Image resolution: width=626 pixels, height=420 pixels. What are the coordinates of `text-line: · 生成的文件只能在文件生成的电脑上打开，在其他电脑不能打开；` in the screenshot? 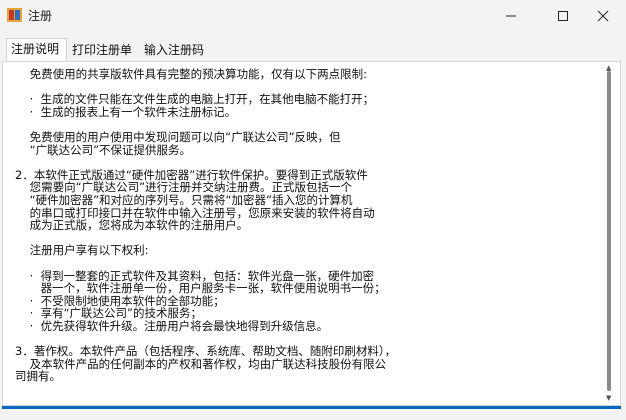 It's located at (195, 99).